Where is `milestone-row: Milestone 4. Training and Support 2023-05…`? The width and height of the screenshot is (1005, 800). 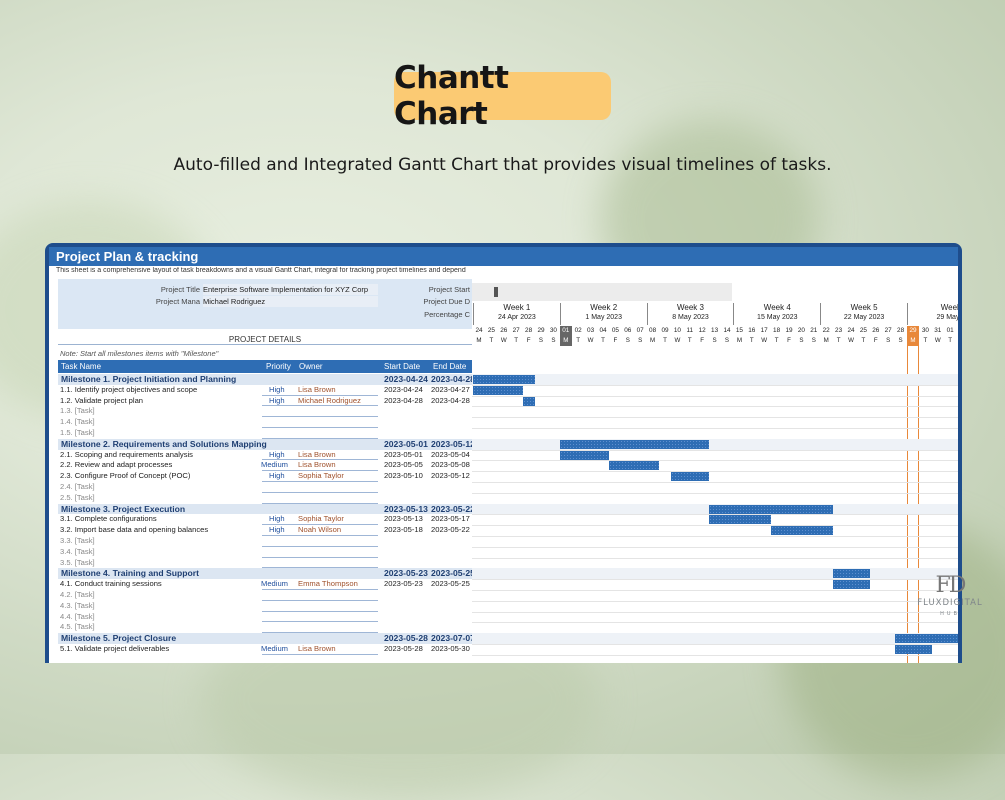
milestone-row: Milestone 4. Training and Support 2023-05… is located at coordinates (266, 574).